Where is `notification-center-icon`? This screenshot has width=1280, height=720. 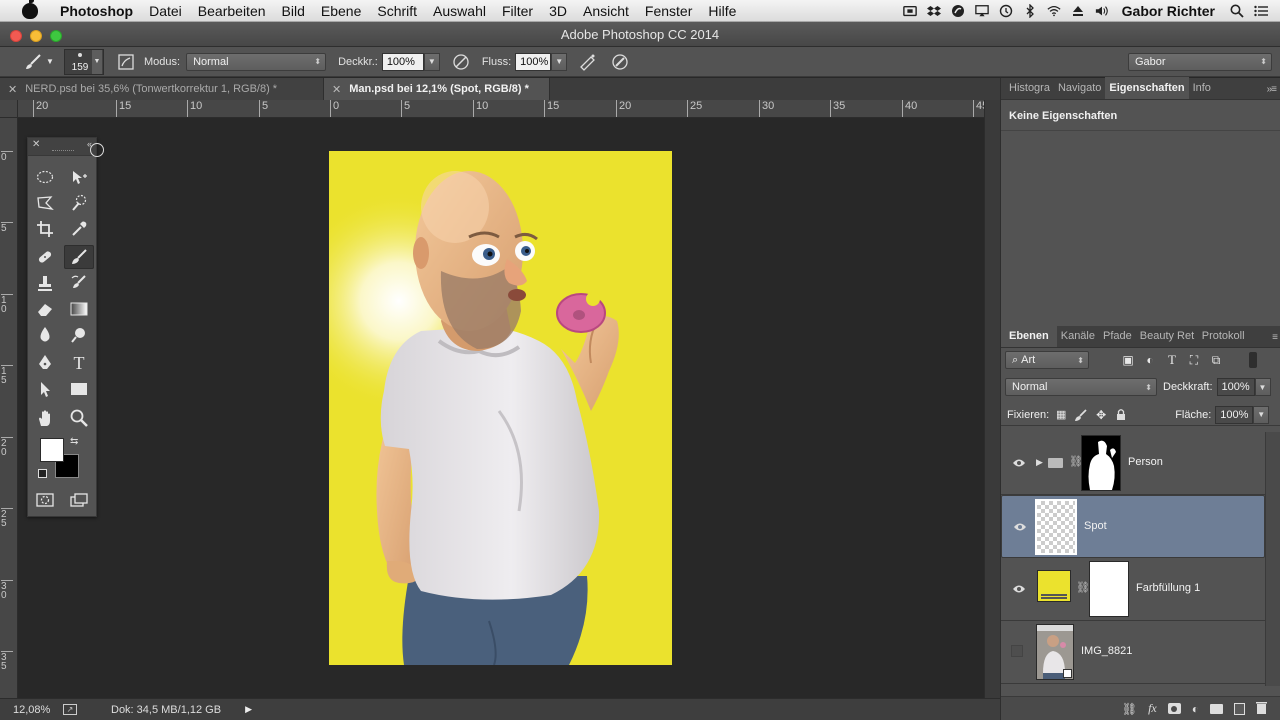
notification-center-icon is located at coordinates (1261, 11).